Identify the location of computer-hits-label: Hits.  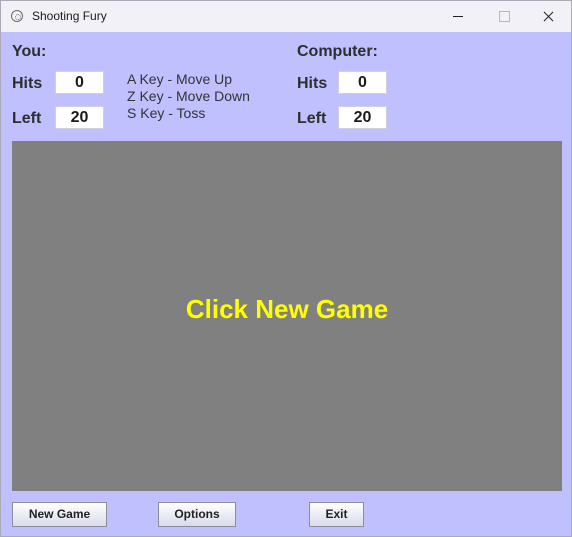
(312, 83).